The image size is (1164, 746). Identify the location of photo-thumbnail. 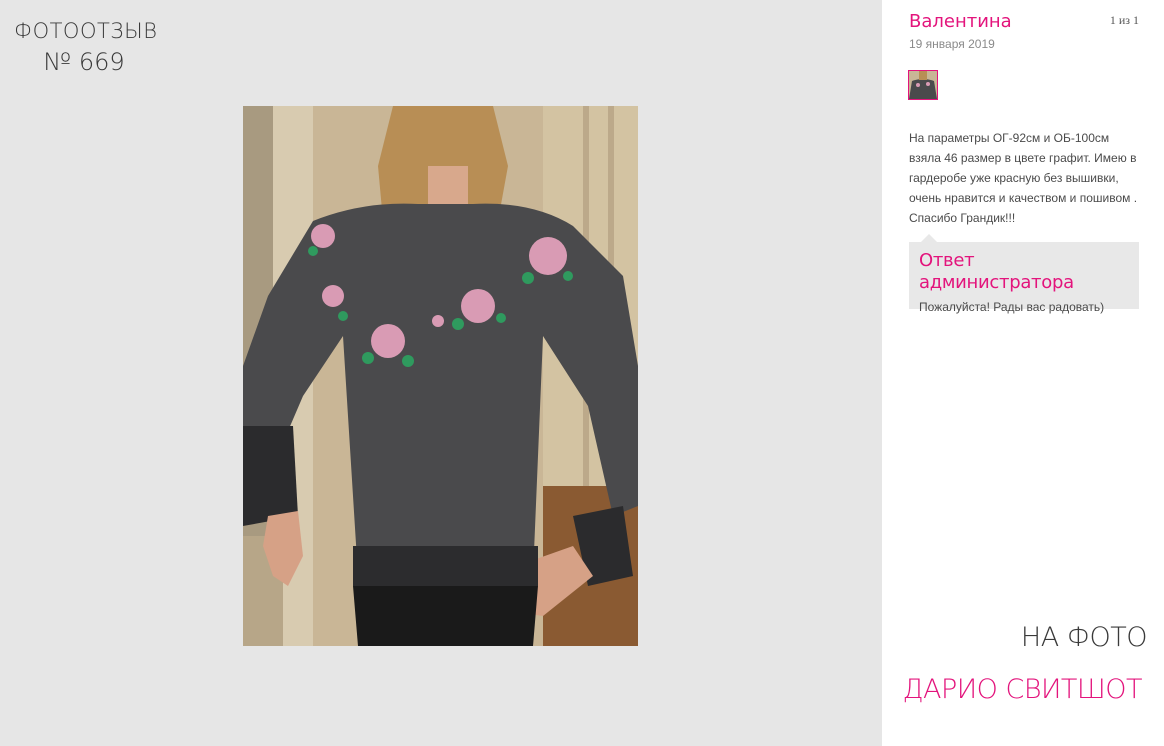
(923, 85).